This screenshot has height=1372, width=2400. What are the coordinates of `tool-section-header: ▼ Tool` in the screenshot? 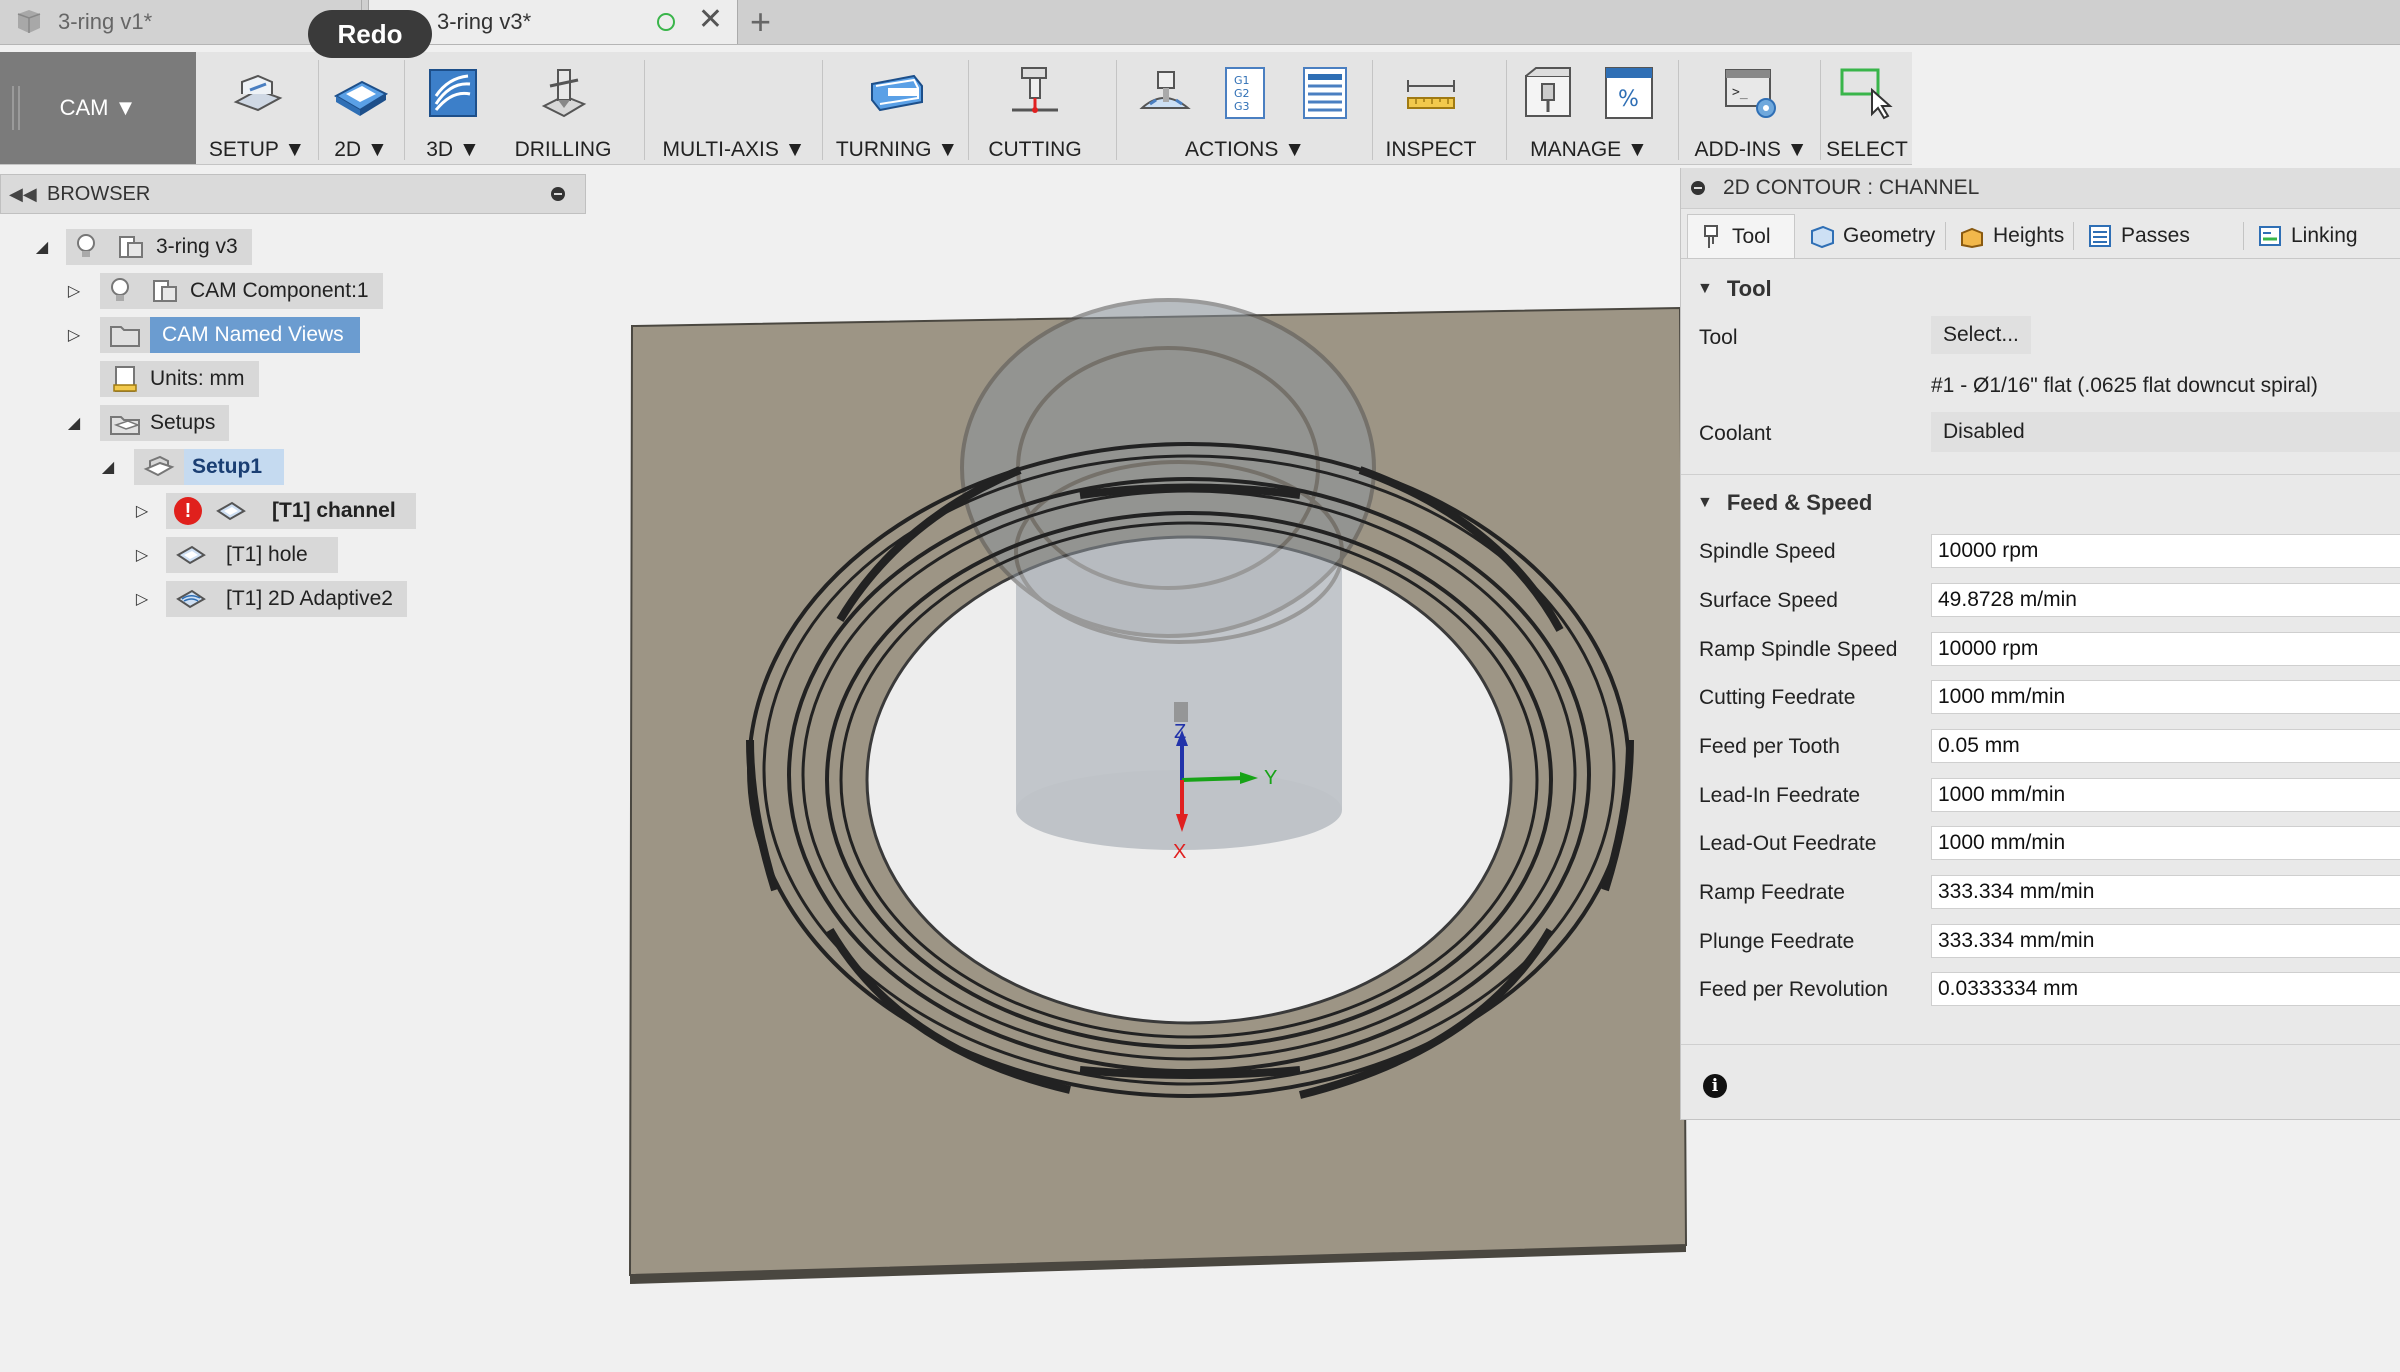 It's located at (1734, 289).